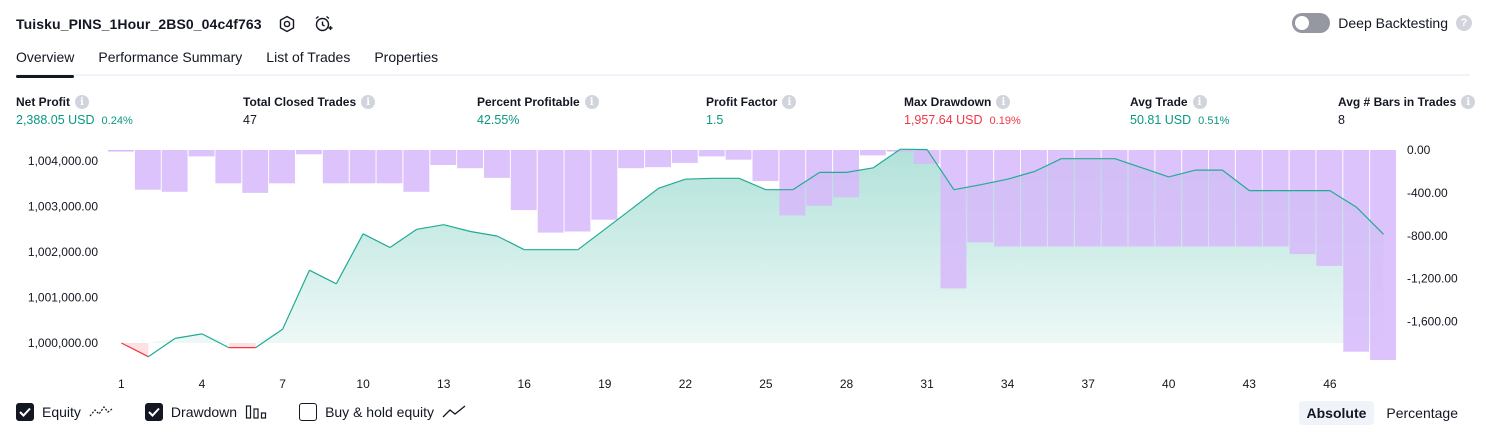 The width and height of the screenshot is (1486, 438). Describe the element at coordinates (927, 384) in the screenshot. I see `x-tick: 31` at that location.